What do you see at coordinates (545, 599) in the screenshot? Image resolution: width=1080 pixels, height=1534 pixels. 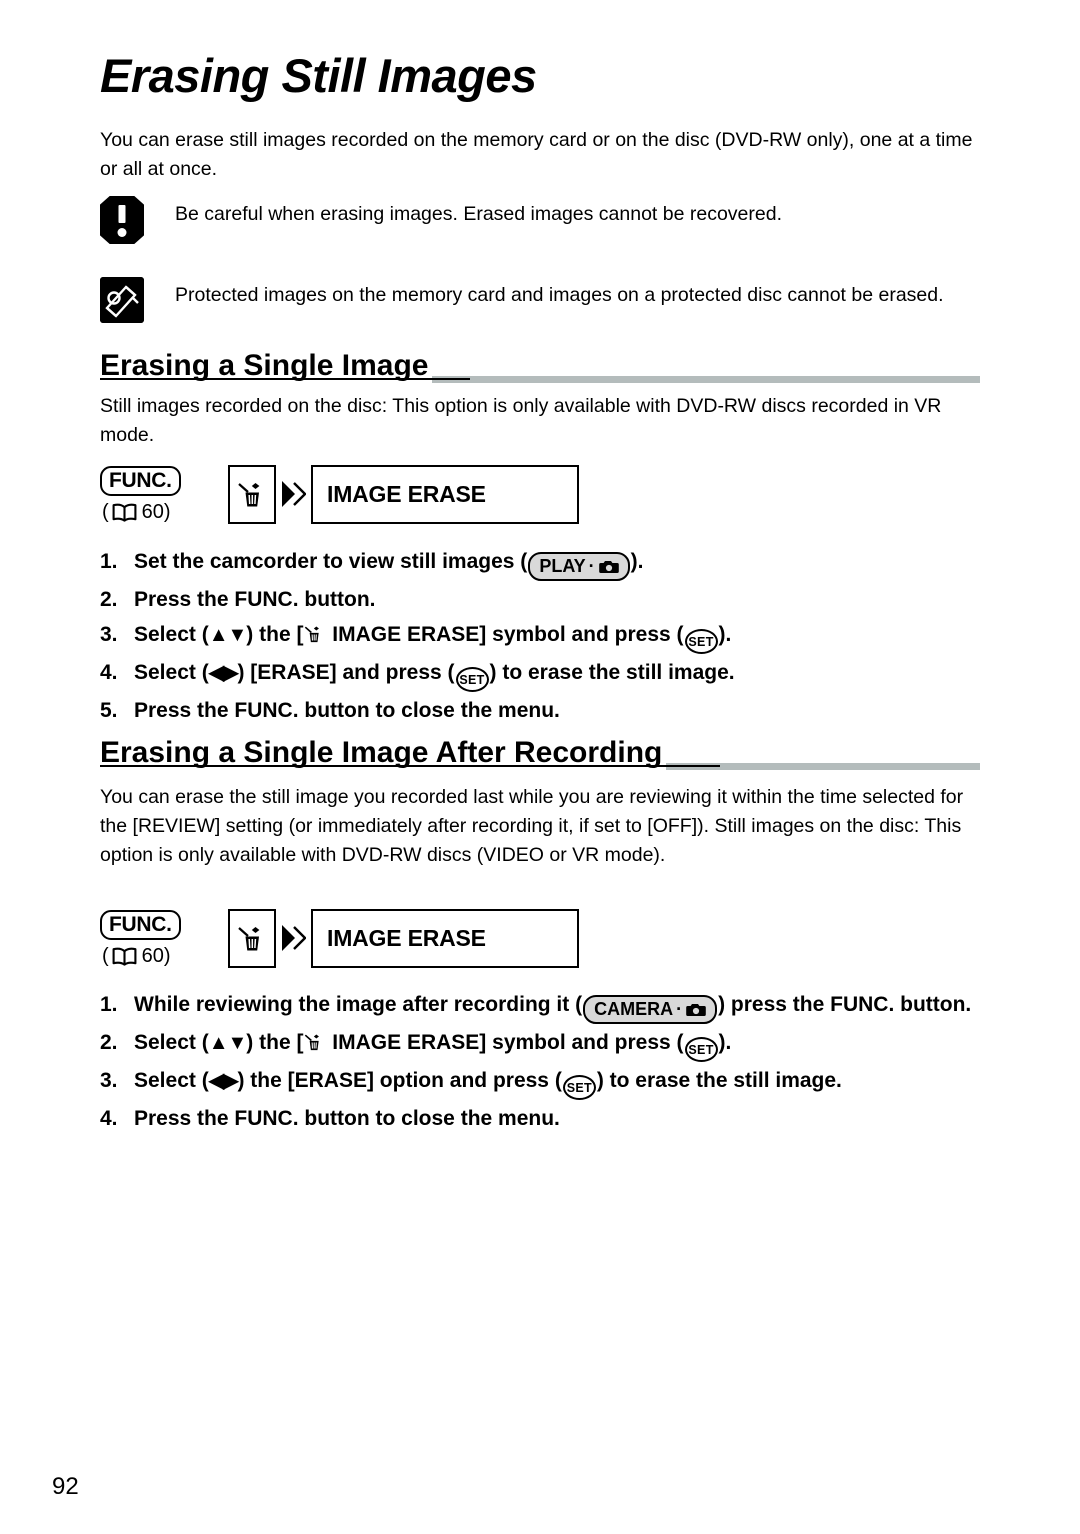 I see `step-item: 2. Press the FUNC. button.` at bounding box center [545, 599].